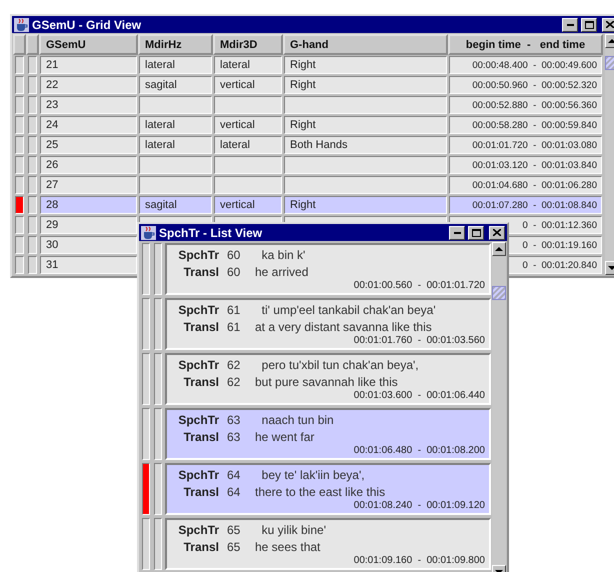  I want to click on annotation-text: he sees that, so click(288, 547).